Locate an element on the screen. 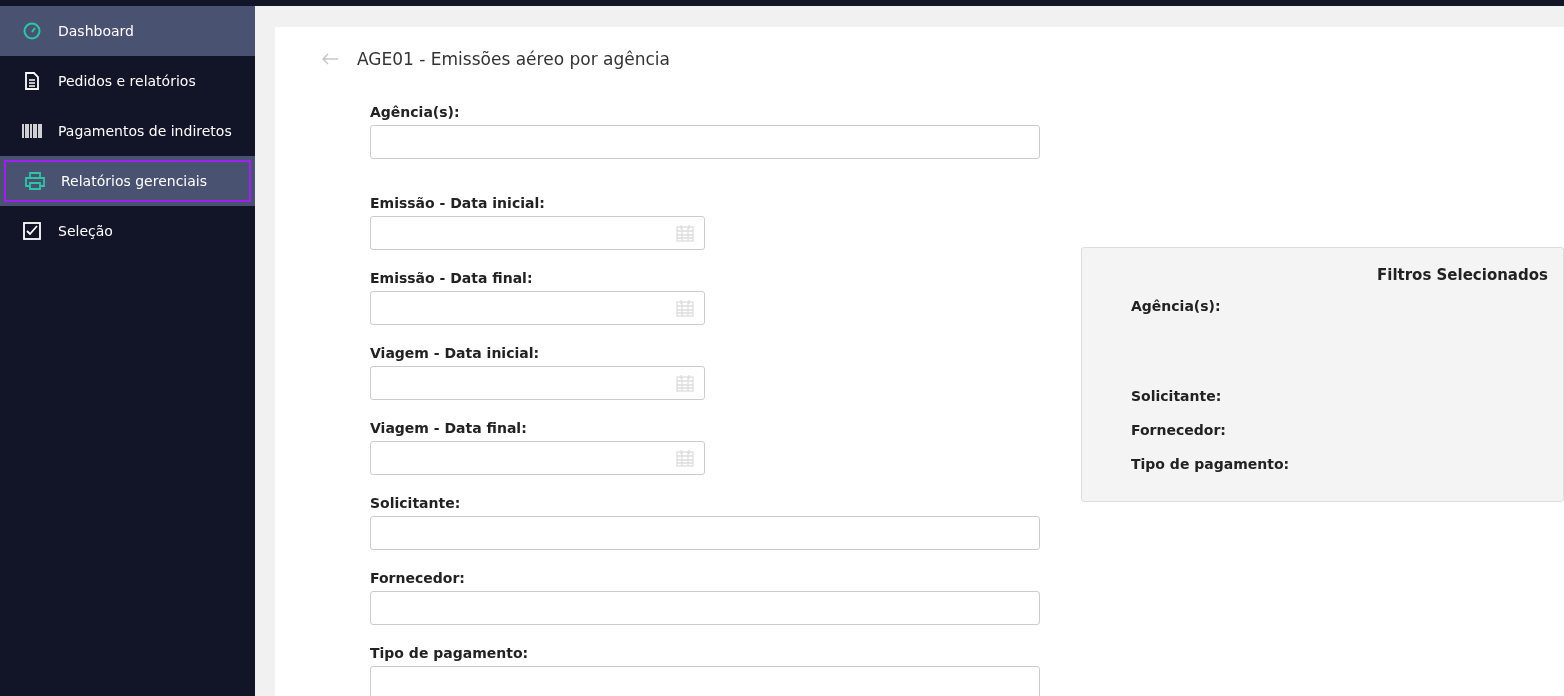 This screenshot has width=1564, height=696. sidebar-item: Pedidos e relatórios is located at coordinates (127, 81).